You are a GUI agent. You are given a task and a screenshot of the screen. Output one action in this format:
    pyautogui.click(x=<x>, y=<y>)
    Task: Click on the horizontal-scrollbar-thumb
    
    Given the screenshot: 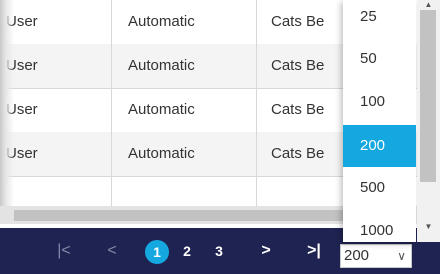 What is the action you would take?
    pyautogui.click(x=179, y=215)
    